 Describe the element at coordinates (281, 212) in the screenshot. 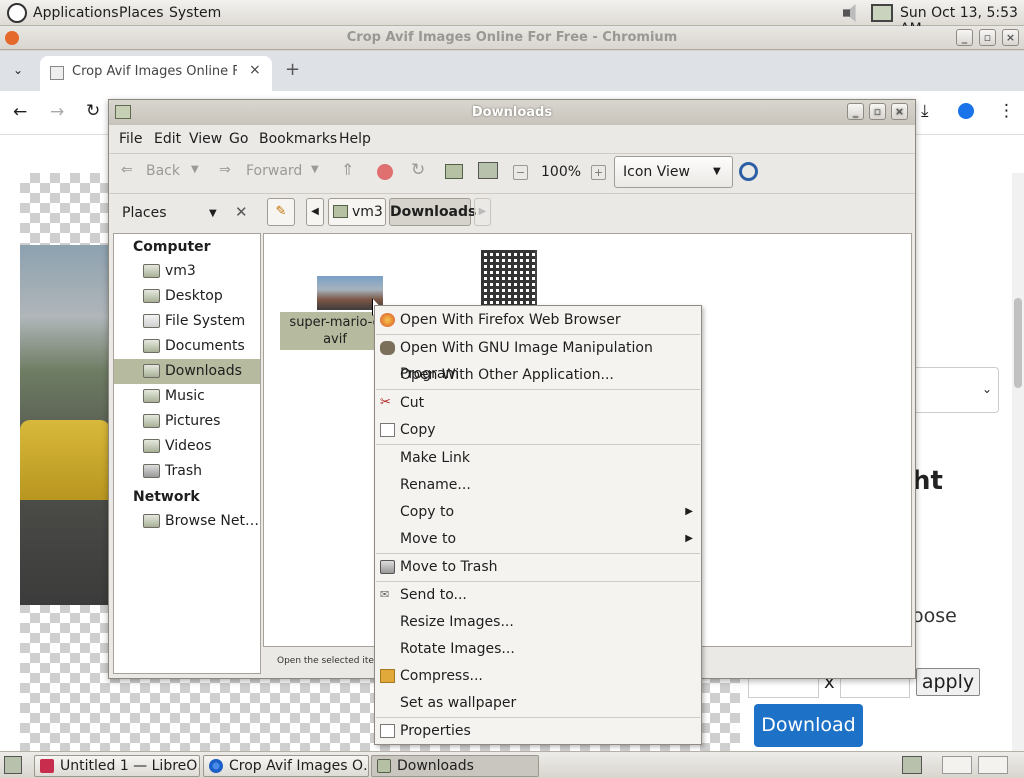

I see `edit-location-icon: ✎` at that location.